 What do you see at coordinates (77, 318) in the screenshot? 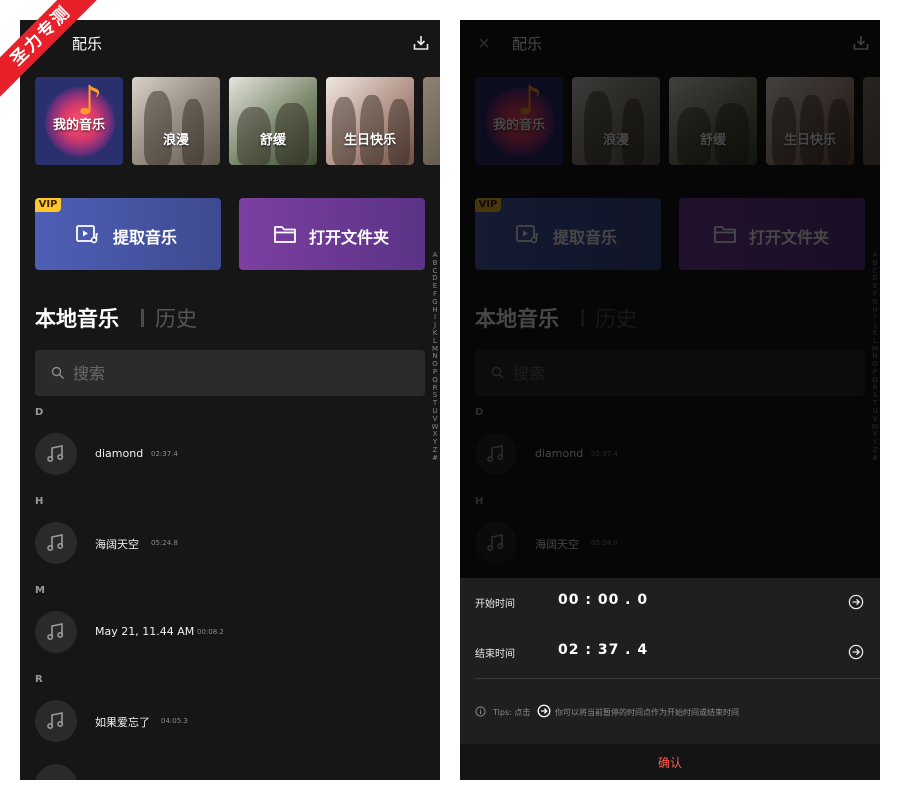
I see `tab-local-music: 本地音乐` at bounding box center [77, 318].